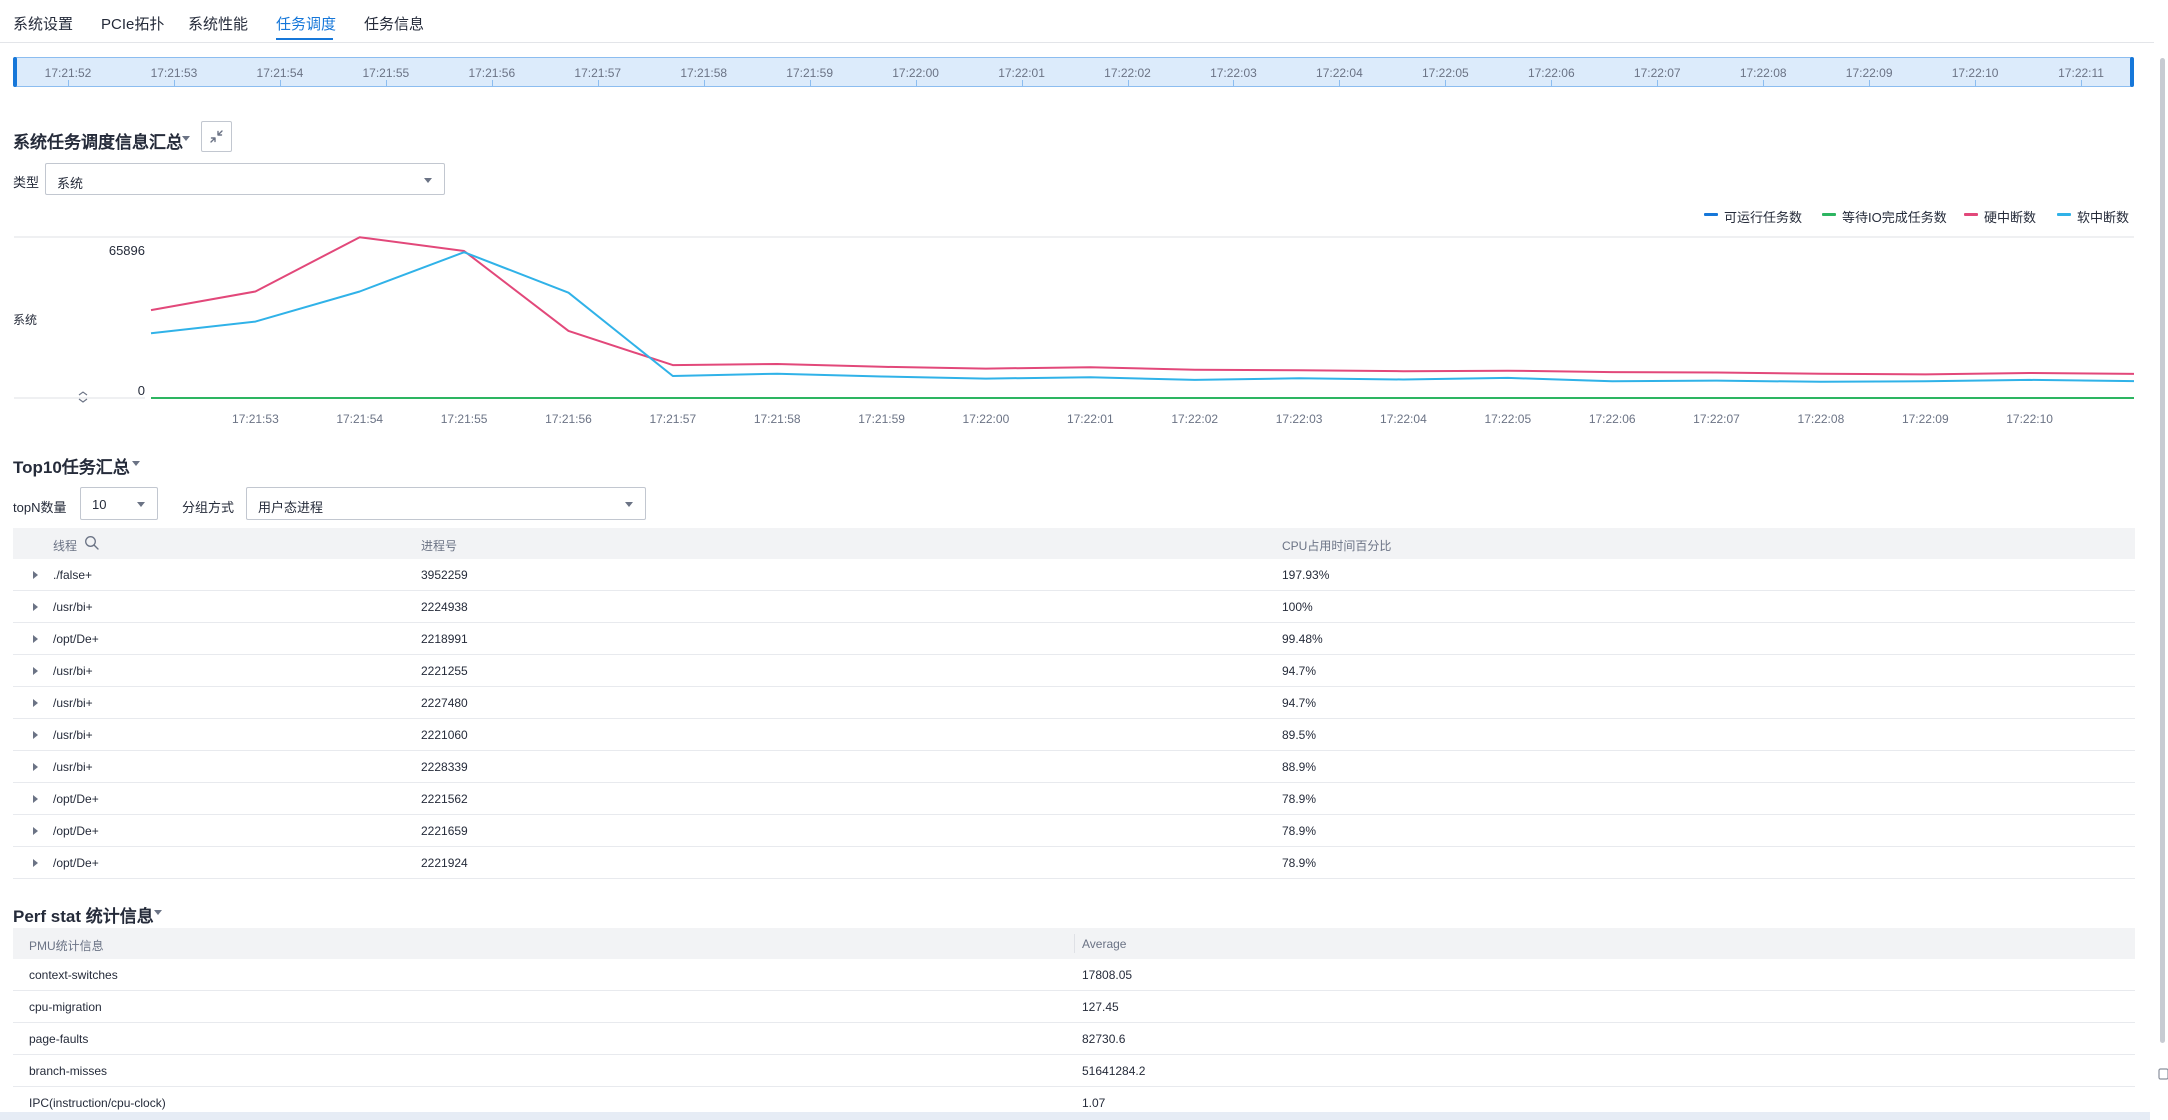  Describe the element at coordinates (25, 320) in the screenshot. I see `chart-y-label: 系统` at that location.